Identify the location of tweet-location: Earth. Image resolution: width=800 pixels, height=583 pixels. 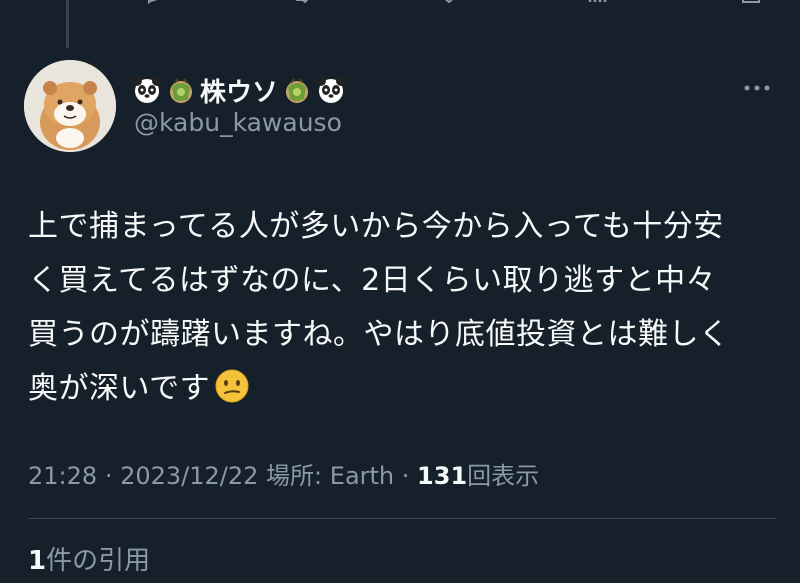
(362, 476).